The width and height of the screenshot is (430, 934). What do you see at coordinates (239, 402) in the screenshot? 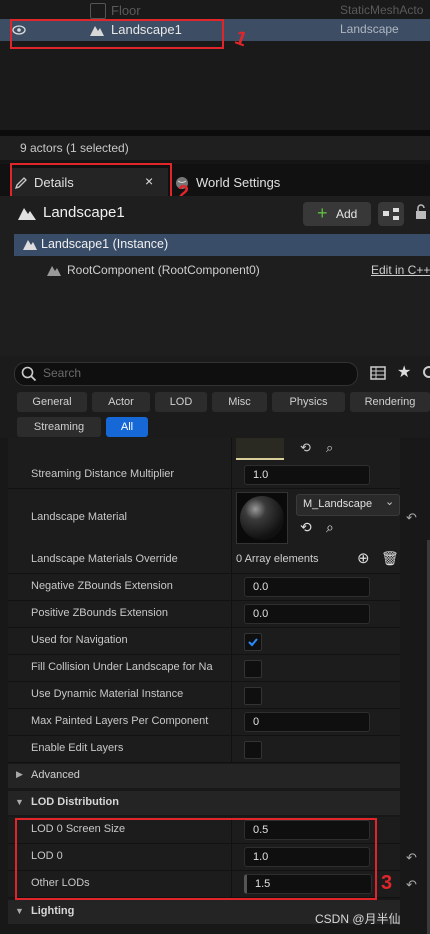
I see `filter-misc: Misc` at bounding box center [239, 402].